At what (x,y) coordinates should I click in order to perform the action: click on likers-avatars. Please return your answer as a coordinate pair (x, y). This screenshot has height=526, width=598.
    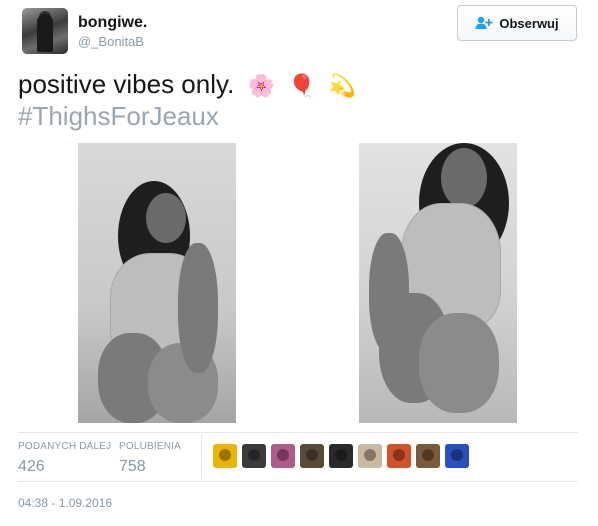
    Looking at the image, I should click on (341, 456).